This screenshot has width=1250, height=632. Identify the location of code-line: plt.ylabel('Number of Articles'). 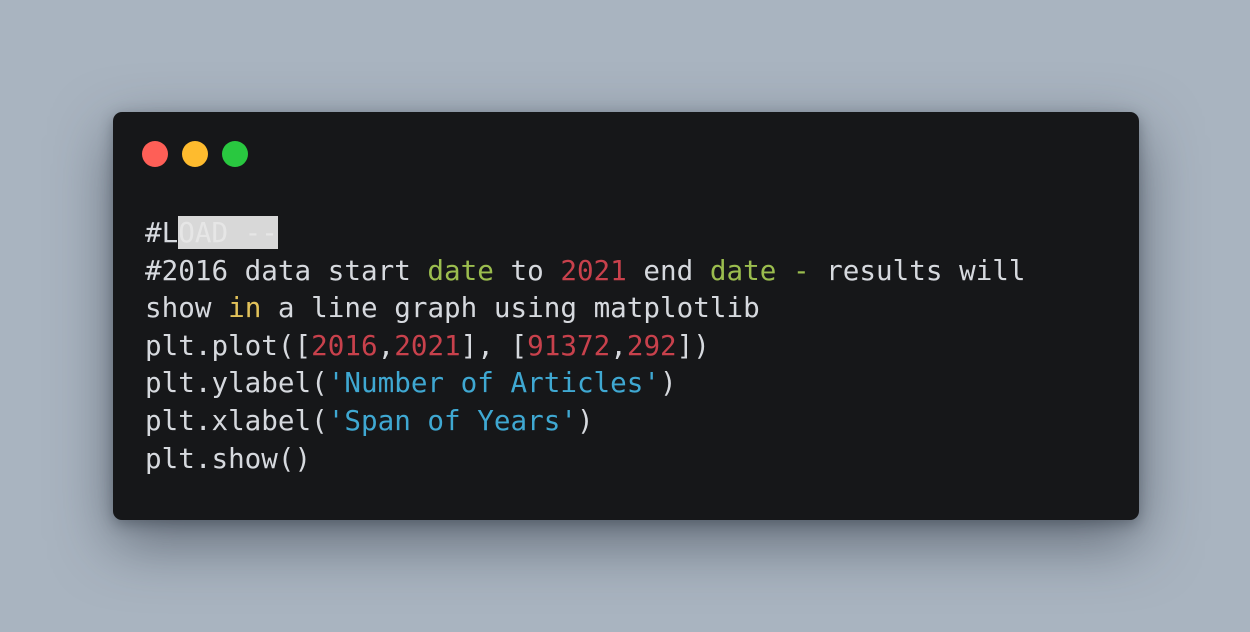
(585, 383).